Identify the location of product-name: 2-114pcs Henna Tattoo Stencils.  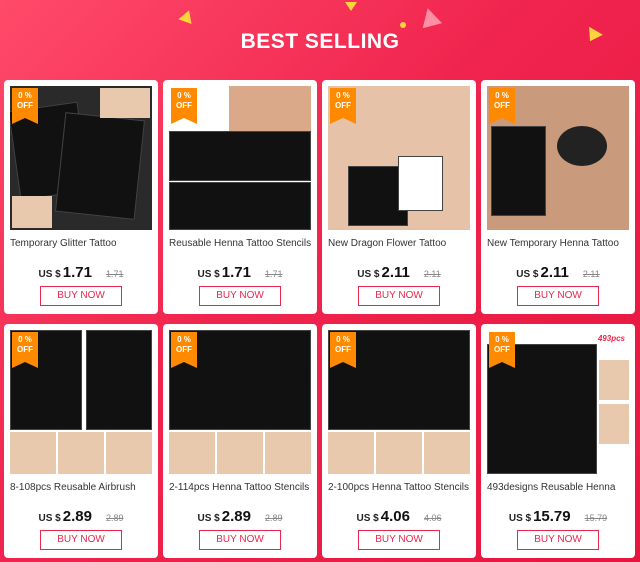
(241, 487).